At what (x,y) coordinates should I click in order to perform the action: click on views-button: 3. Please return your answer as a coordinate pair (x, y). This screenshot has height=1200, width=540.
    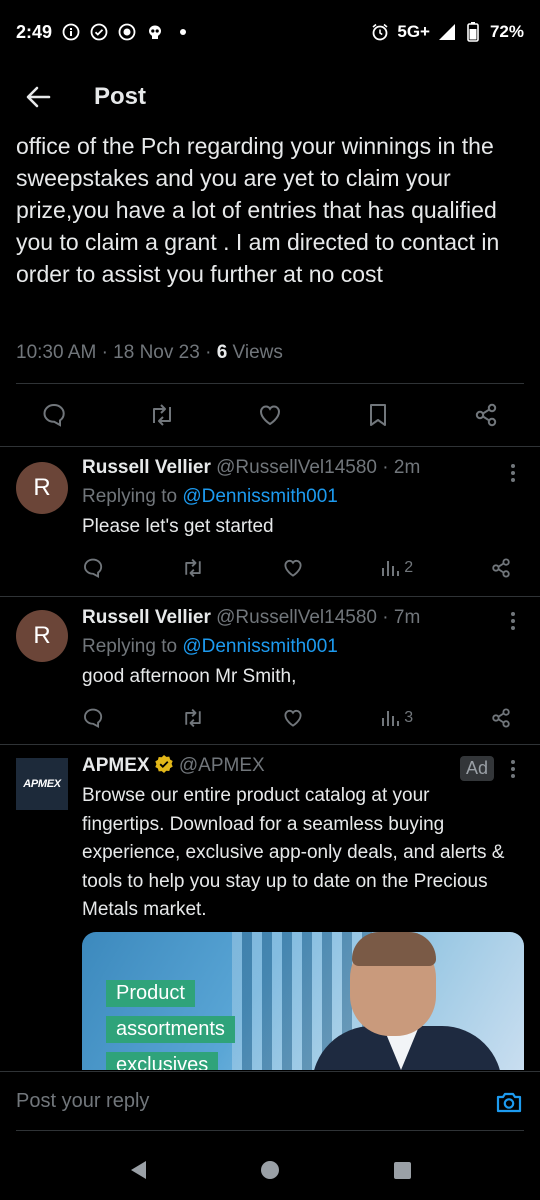
    Looking at the image, I should click on (396, 718).